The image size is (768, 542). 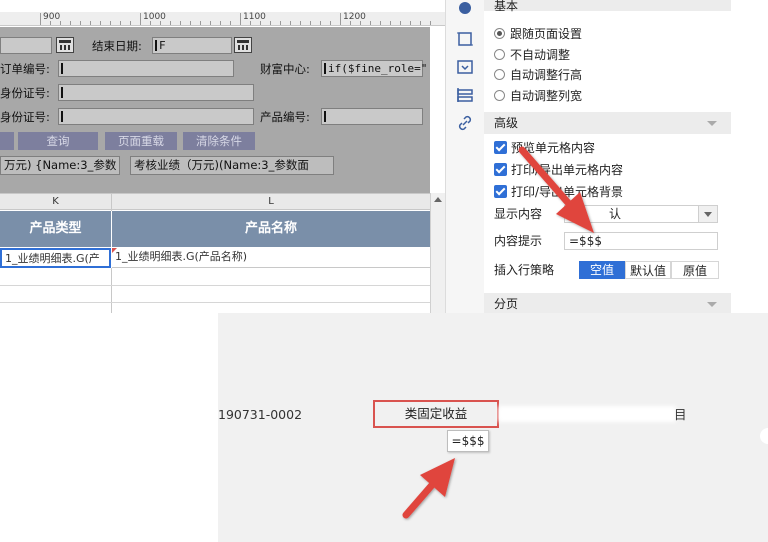 What do you see at coordinates (428, 488) in the screenshot?
I see `arrow-to-tooltip-icon` at bounding box center [428, 488].